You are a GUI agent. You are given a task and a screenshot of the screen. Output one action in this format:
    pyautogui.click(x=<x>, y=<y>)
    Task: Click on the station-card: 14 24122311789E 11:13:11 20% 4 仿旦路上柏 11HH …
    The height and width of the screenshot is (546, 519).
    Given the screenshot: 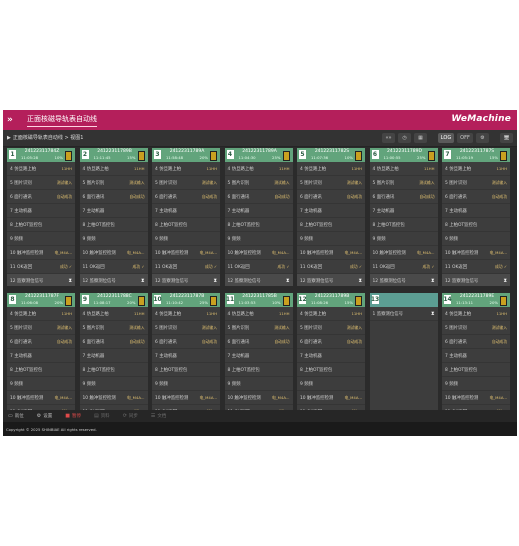 What is the action you would take?
    pyautogui.click(x=476, y=351)
    